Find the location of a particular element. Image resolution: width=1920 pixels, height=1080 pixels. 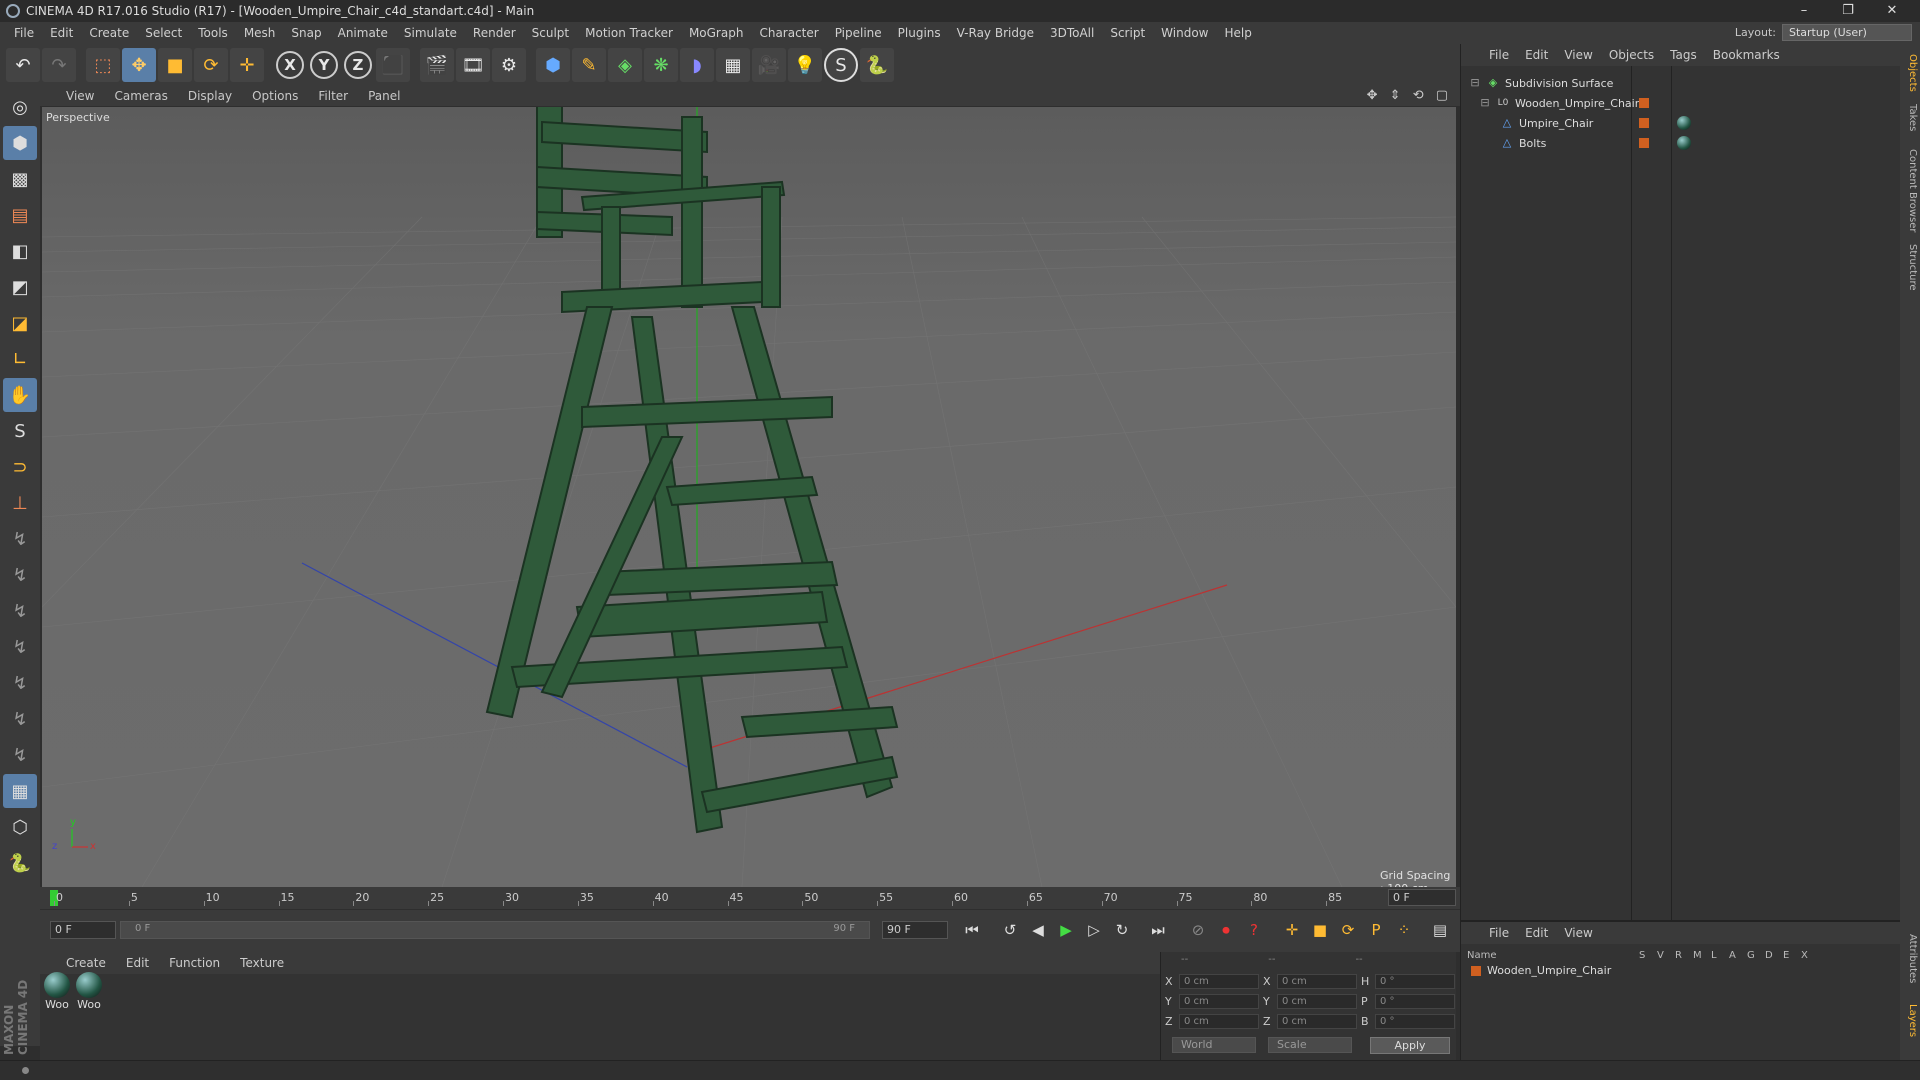

key-position-icon: ✛ is located at coordinates (1292, 930).